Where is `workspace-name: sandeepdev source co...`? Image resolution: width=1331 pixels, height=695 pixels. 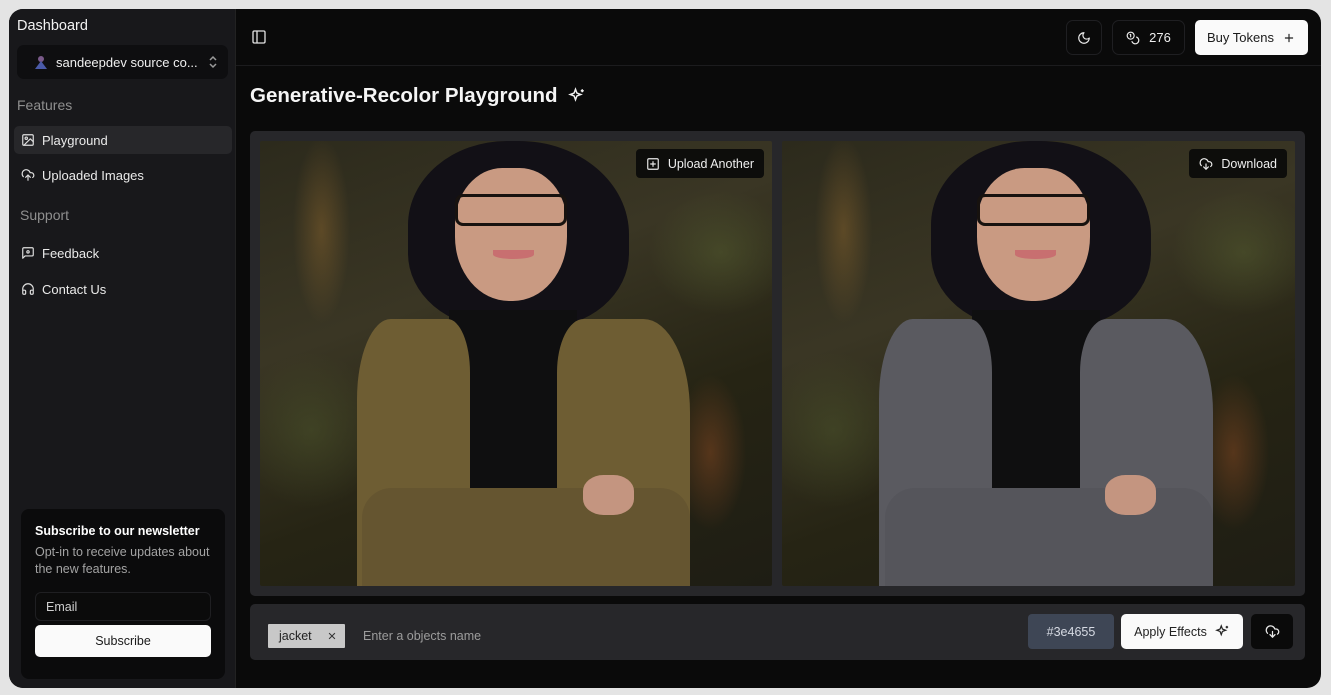 workspace-name: sandeepdev source co... is located at coordinates (127, 62).